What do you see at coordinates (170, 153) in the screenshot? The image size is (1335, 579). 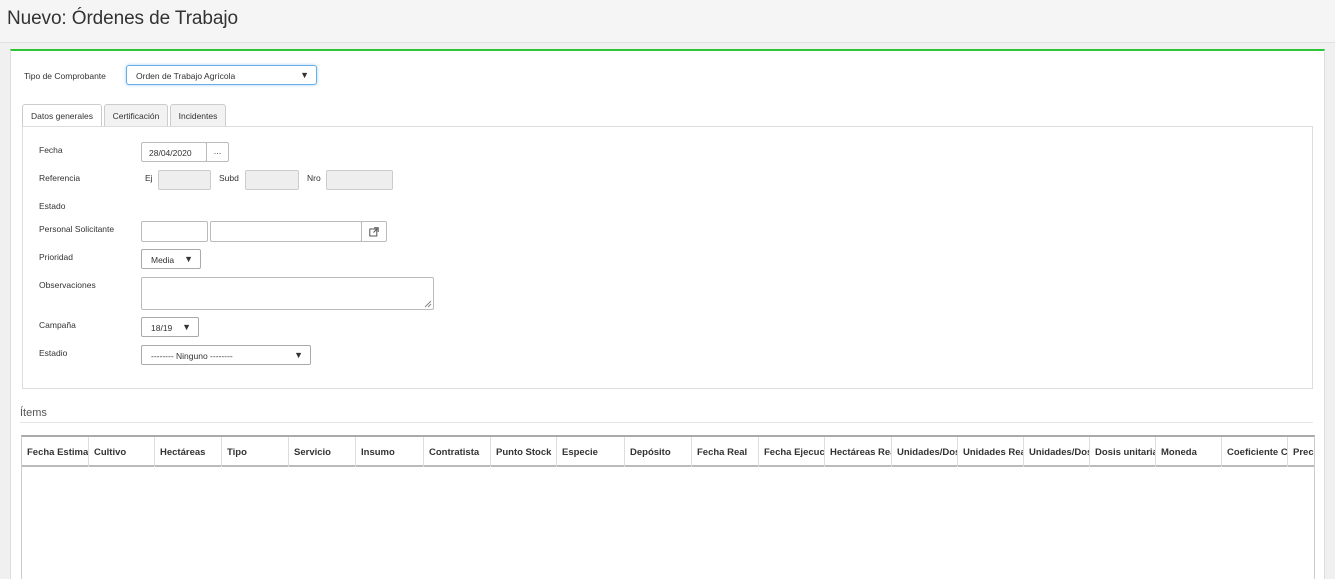 I see `fecha-value: 28/04/2020` at bounding box center [170, 153].